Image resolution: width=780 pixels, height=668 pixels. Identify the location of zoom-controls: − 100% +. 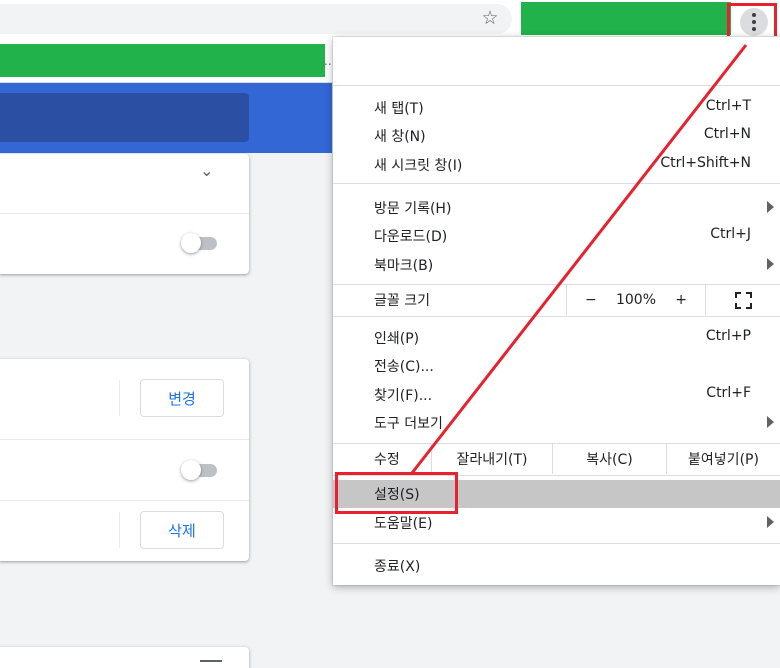
(636, 300).